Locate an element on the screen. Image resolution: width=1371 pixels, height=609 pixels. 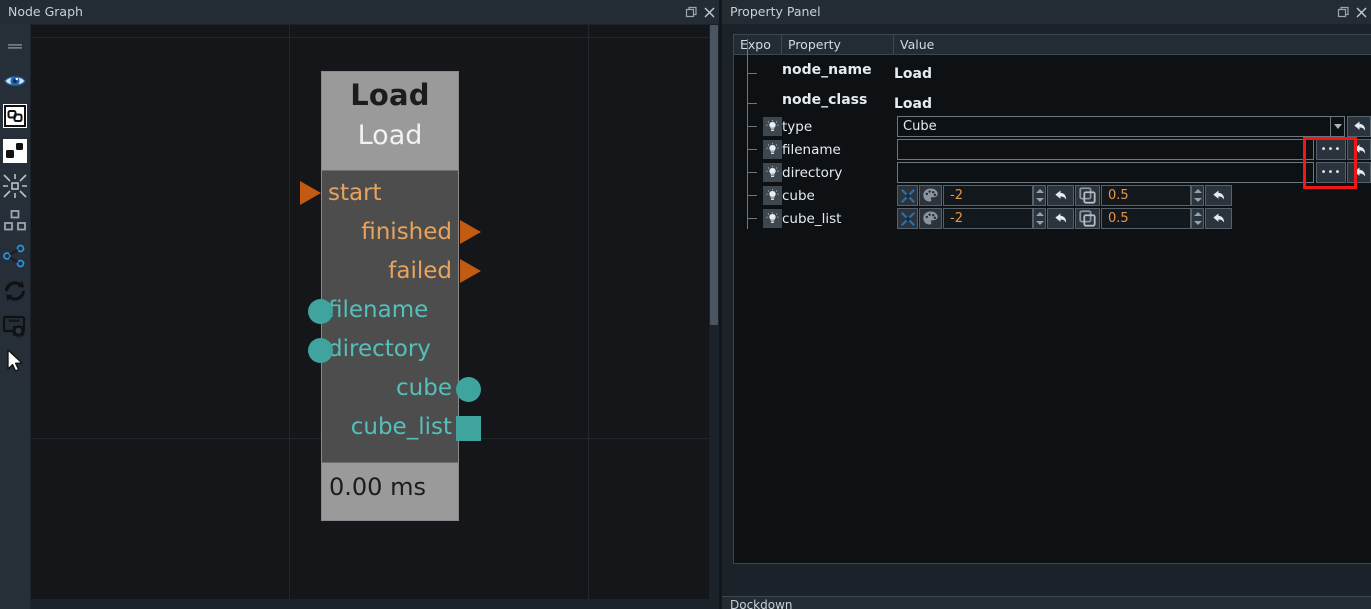
node-graph-titlebar: Node Graph is located at coordinates (359, 12).